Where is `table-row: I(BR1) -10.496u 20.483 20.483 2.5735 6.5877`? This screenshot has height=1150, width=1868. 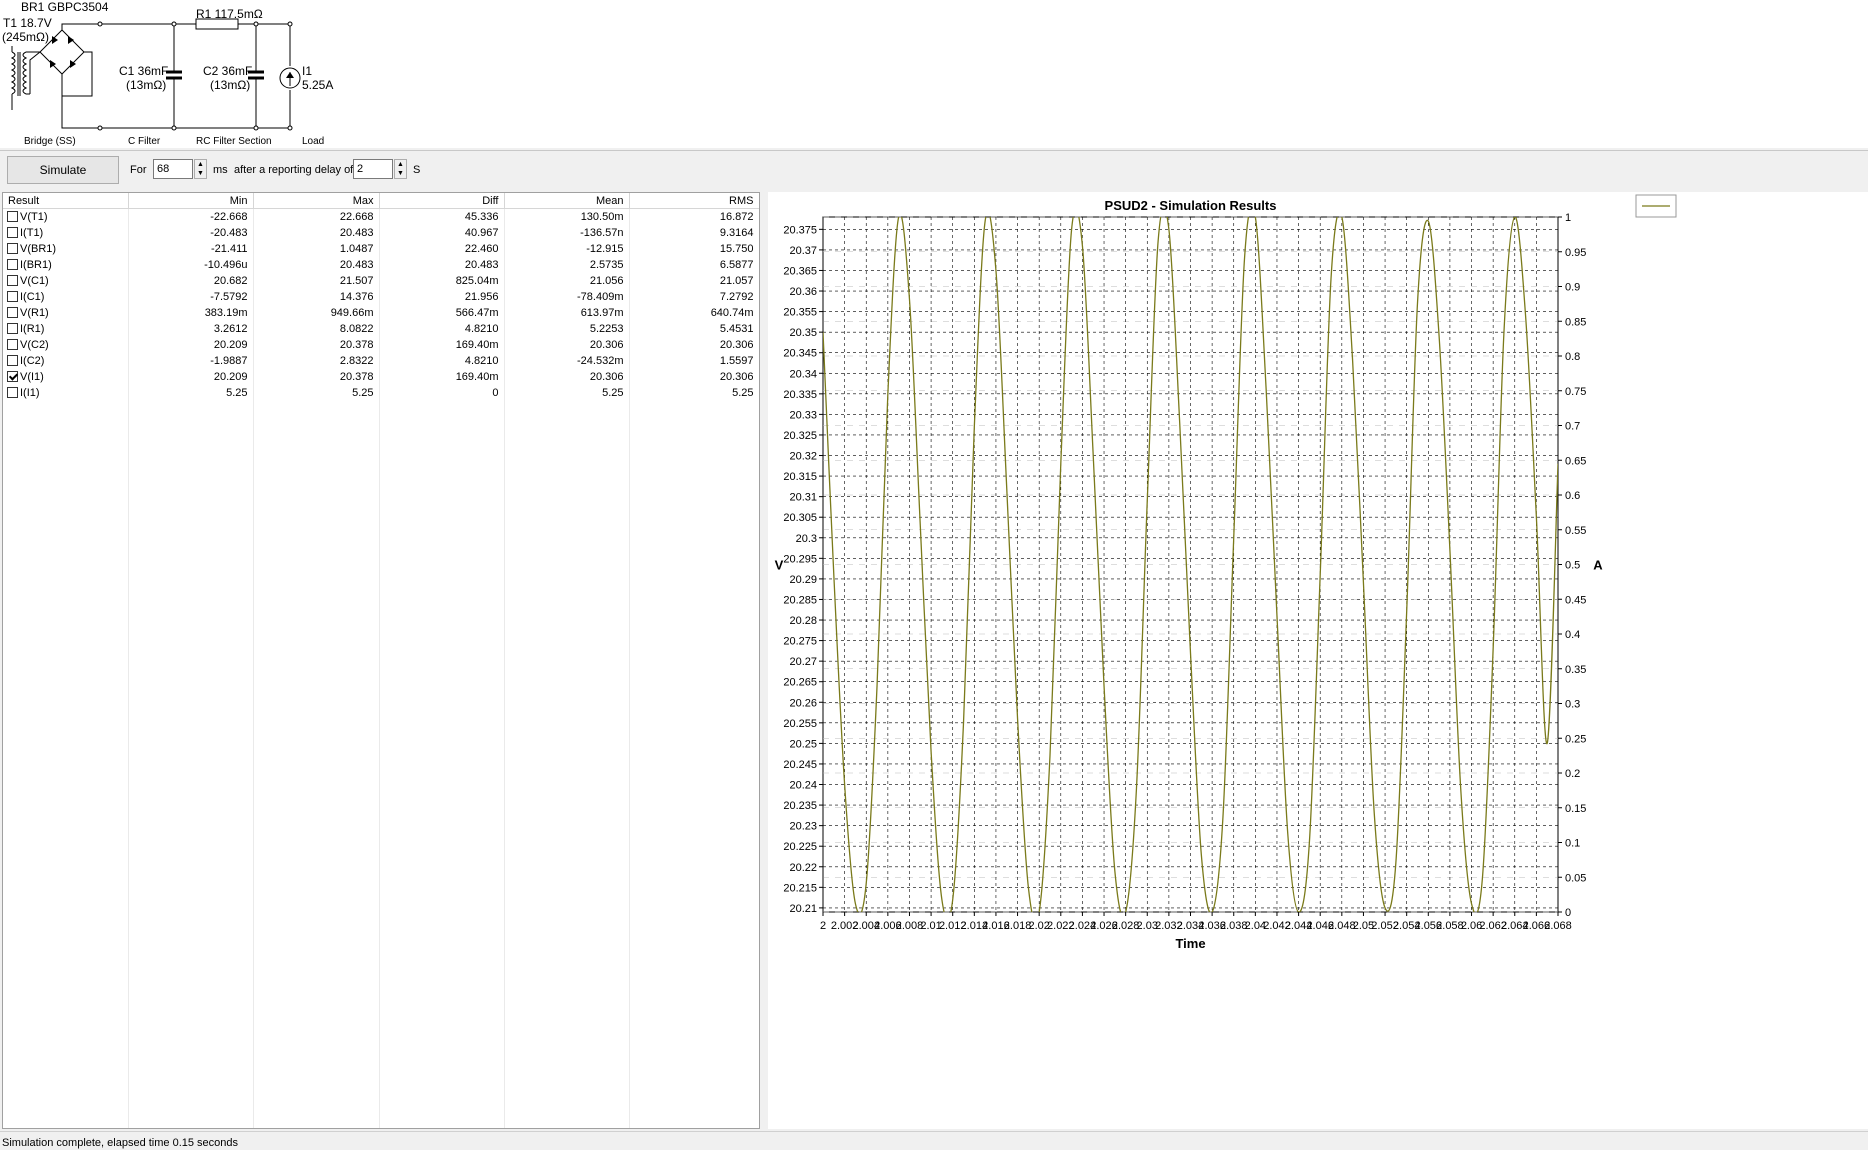
table-row: I(BR1) -10.496u 20.483 20.483 2.5735 6.5877 is located at coordinates (381, 265).